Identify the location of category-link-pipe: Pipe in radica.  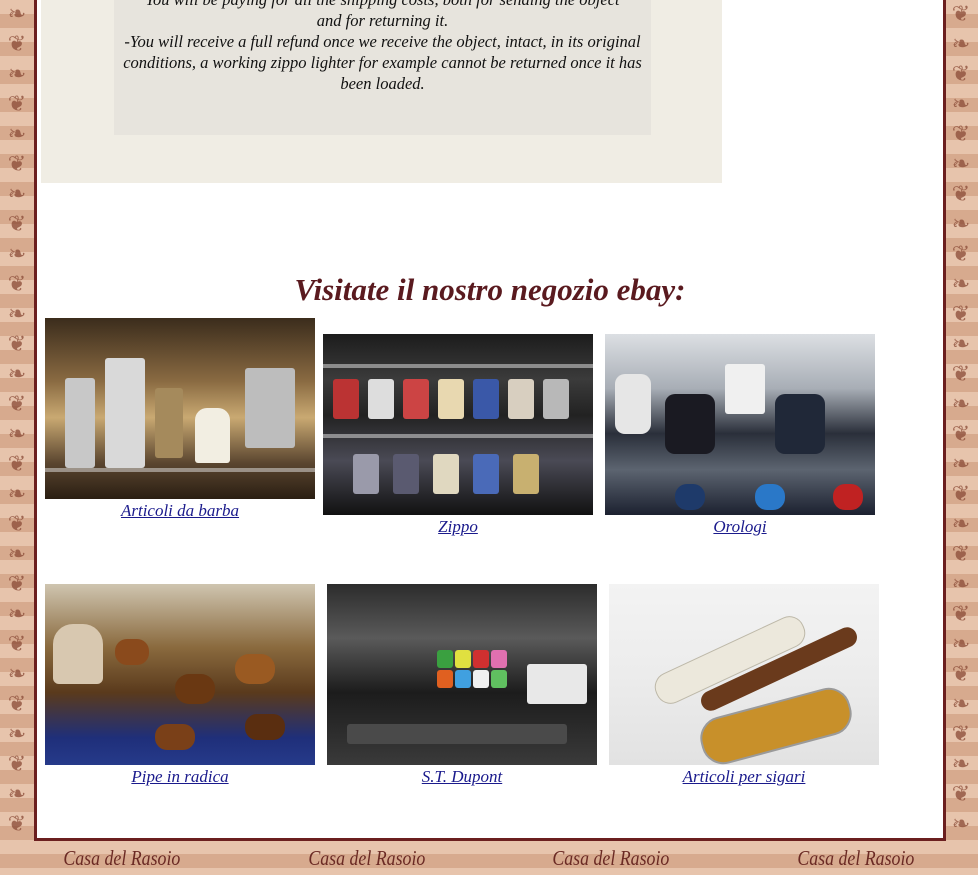
(180, 777).